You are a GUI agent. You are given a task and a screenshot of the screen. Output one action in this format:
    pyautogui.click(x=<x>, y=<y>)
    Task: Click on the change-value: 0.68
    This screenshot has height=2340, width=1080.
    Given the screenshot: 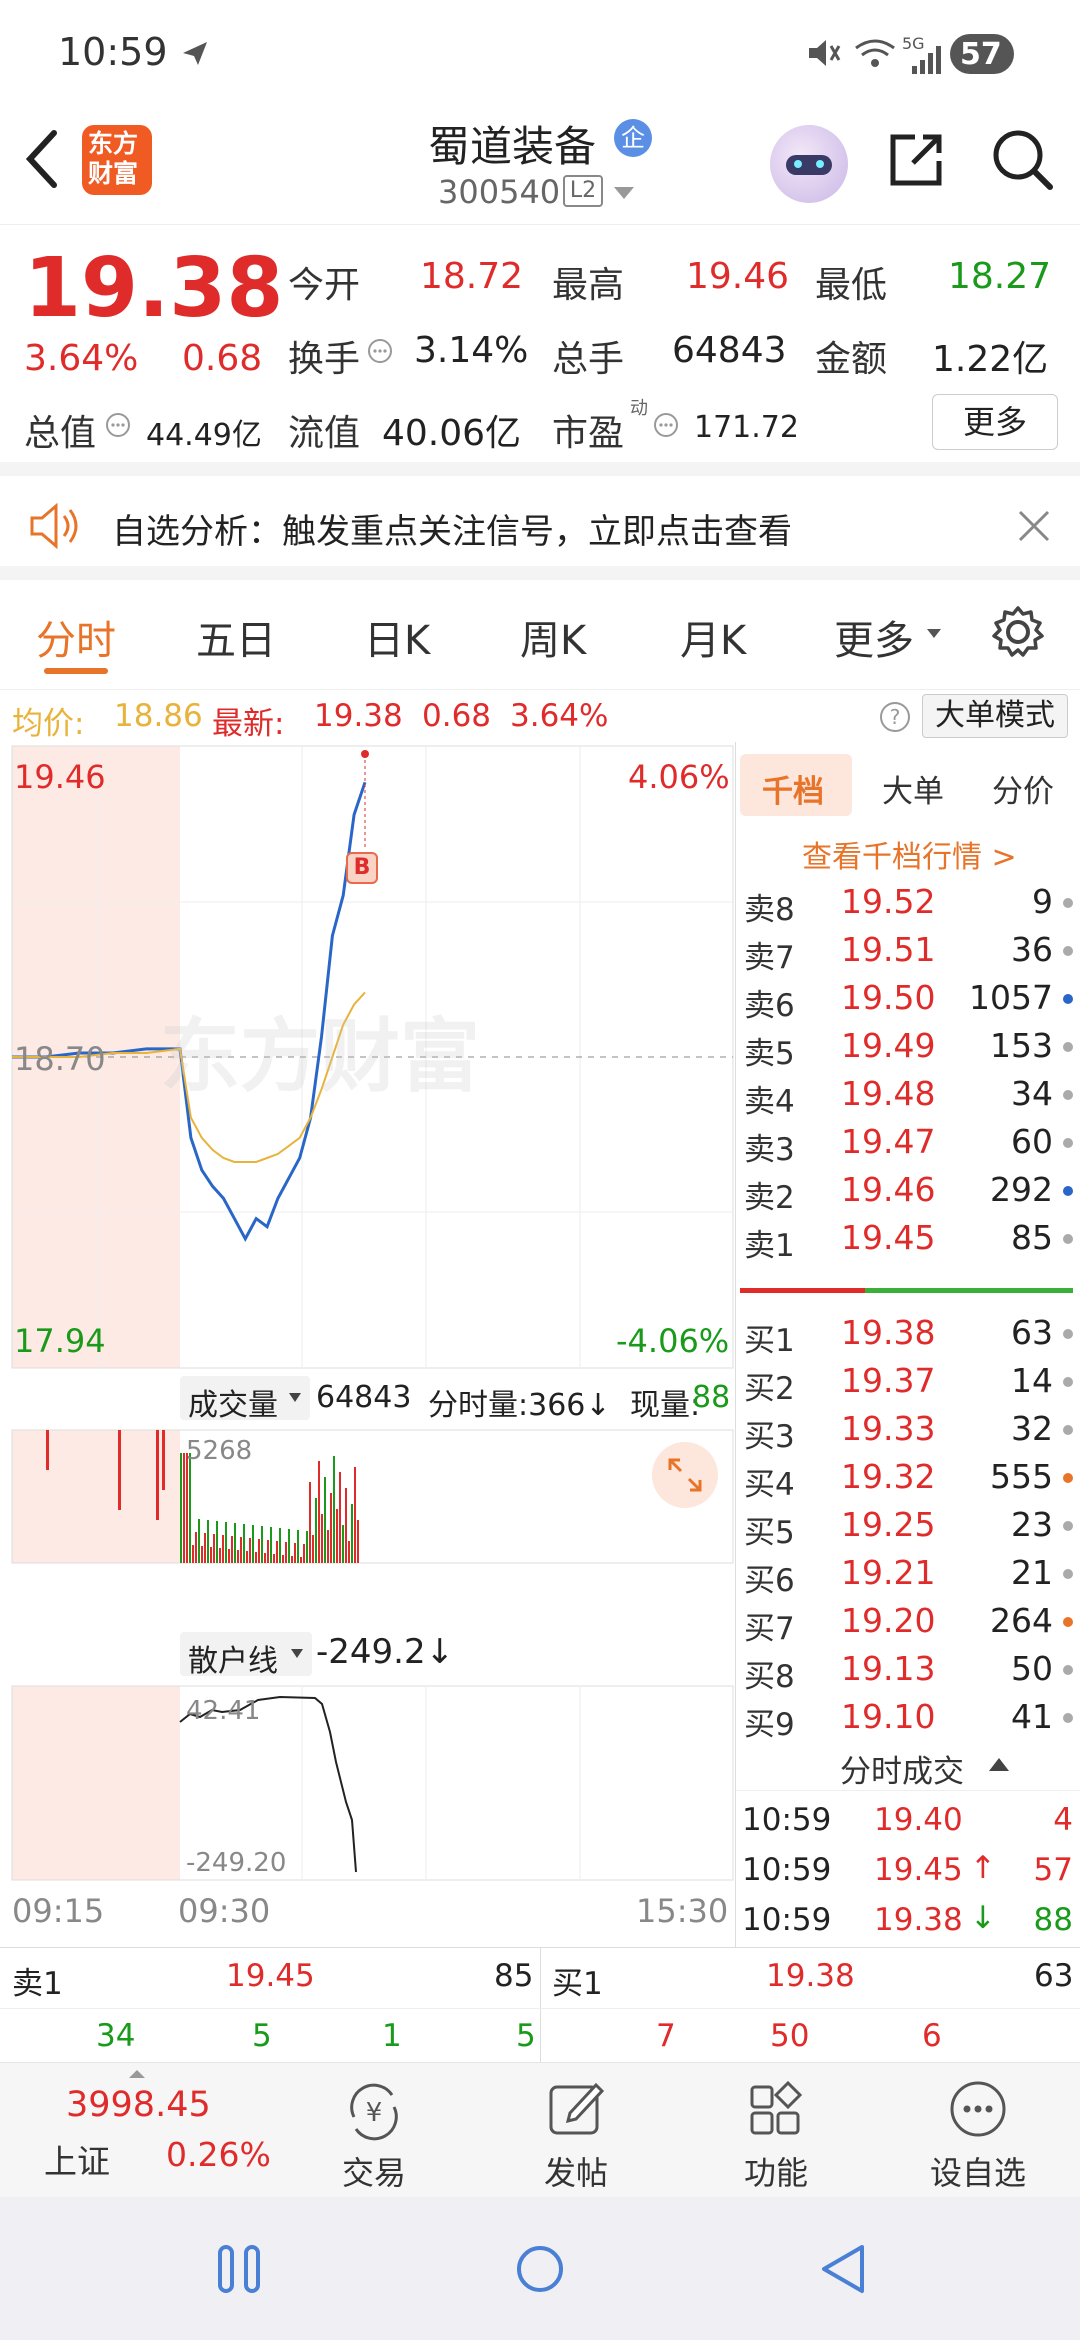 What is the action you would take?
    pyautogui.click(x=222, y=358)
    